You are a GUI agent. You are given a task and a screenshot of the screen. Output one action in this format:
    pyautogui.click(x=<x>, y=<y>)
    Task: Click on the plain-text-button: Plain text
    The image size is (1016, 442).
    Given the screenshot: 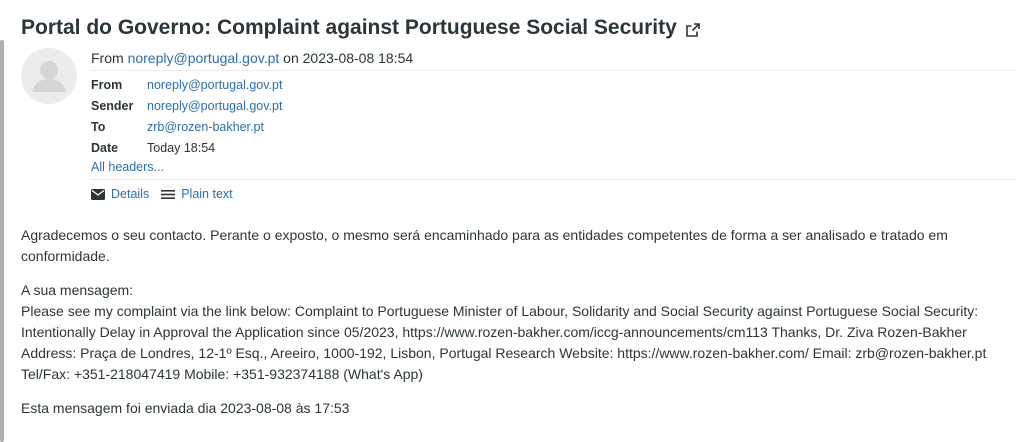 What is the action you would take?
    pyautogui.click(x=197, y=194)
    